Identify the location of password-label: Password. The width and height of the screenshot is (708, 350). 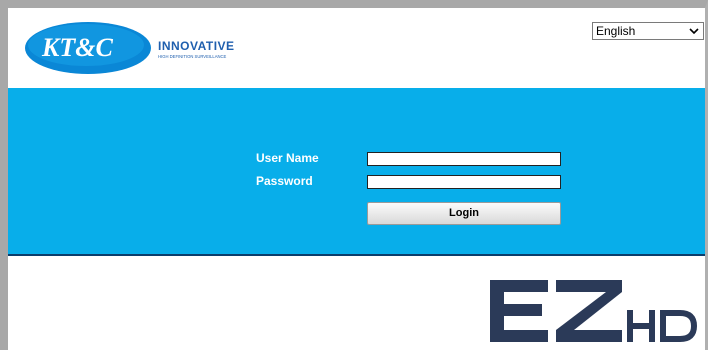
(284, 181).